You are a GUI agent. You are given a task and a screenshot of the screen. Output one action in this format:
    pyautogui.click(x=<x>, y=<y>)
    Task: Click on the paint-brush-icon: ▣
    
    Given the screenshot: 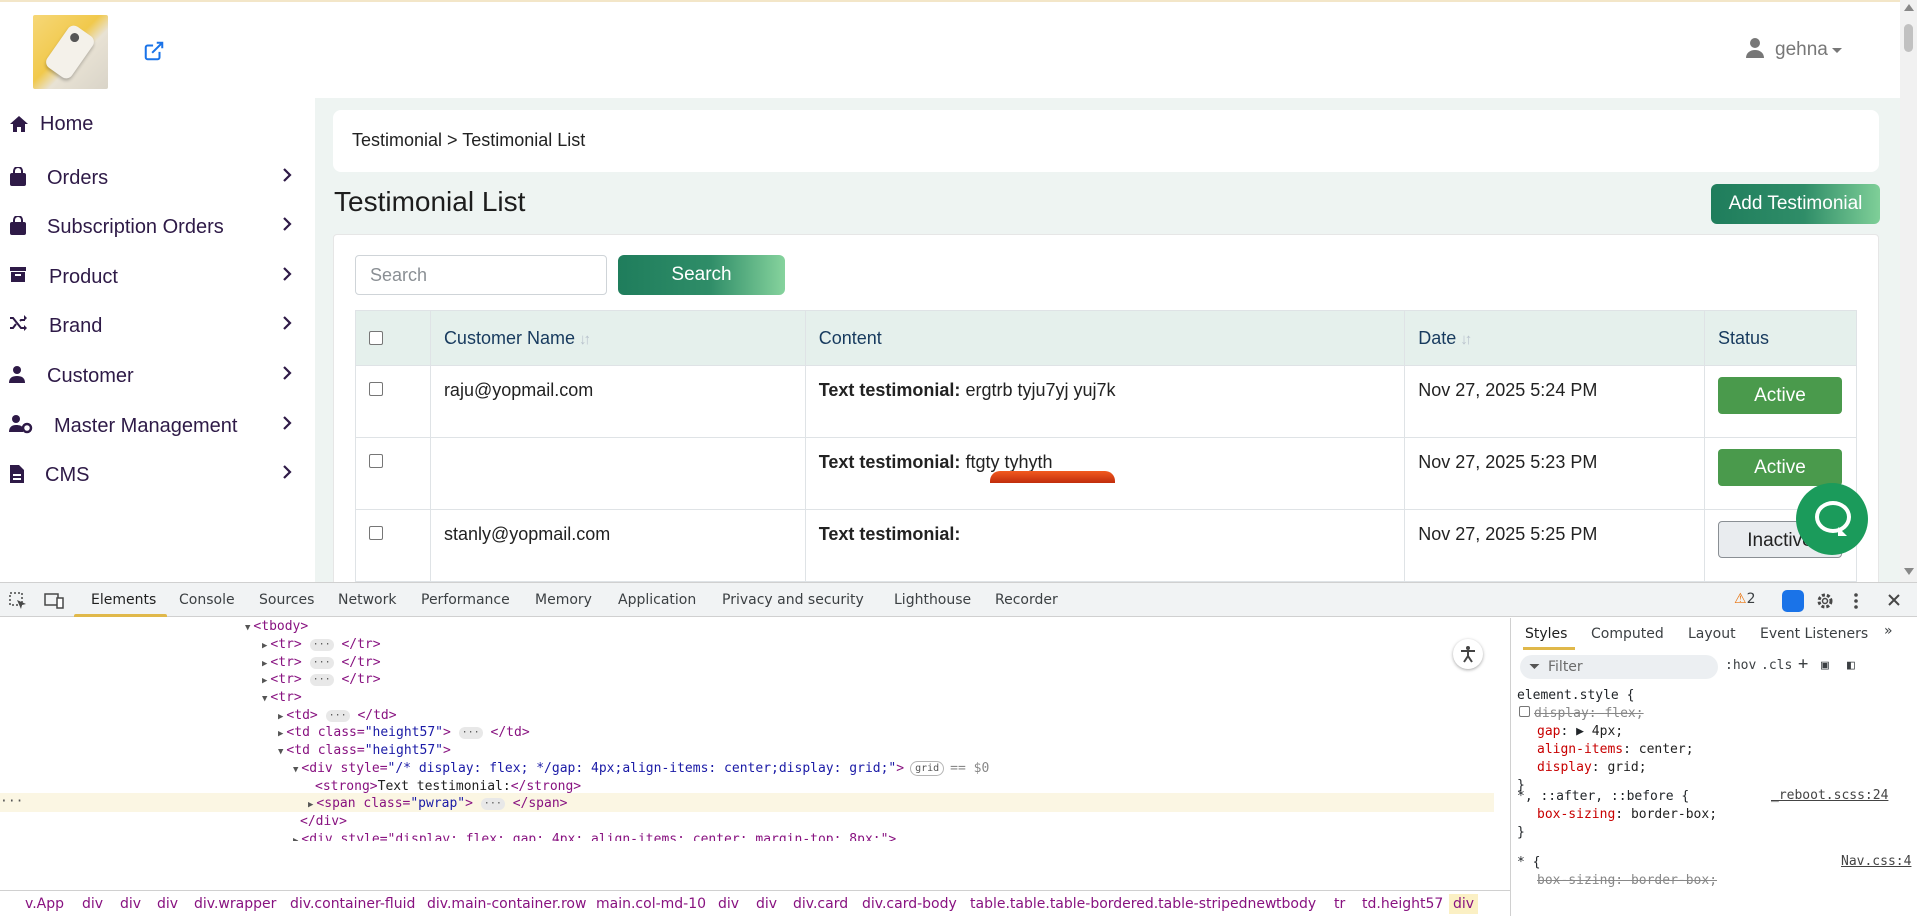 What is the action you would take?
    pyautogui.click(x=1825, y=665)
    